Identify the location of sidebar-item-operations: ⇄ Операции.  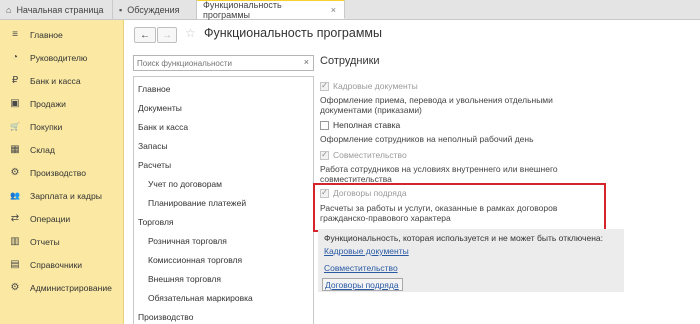
(61, 218).